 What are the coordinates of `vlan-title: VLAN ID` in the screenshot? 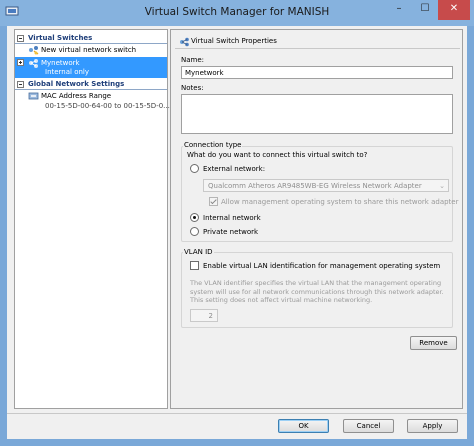 It's located at (198, 252).